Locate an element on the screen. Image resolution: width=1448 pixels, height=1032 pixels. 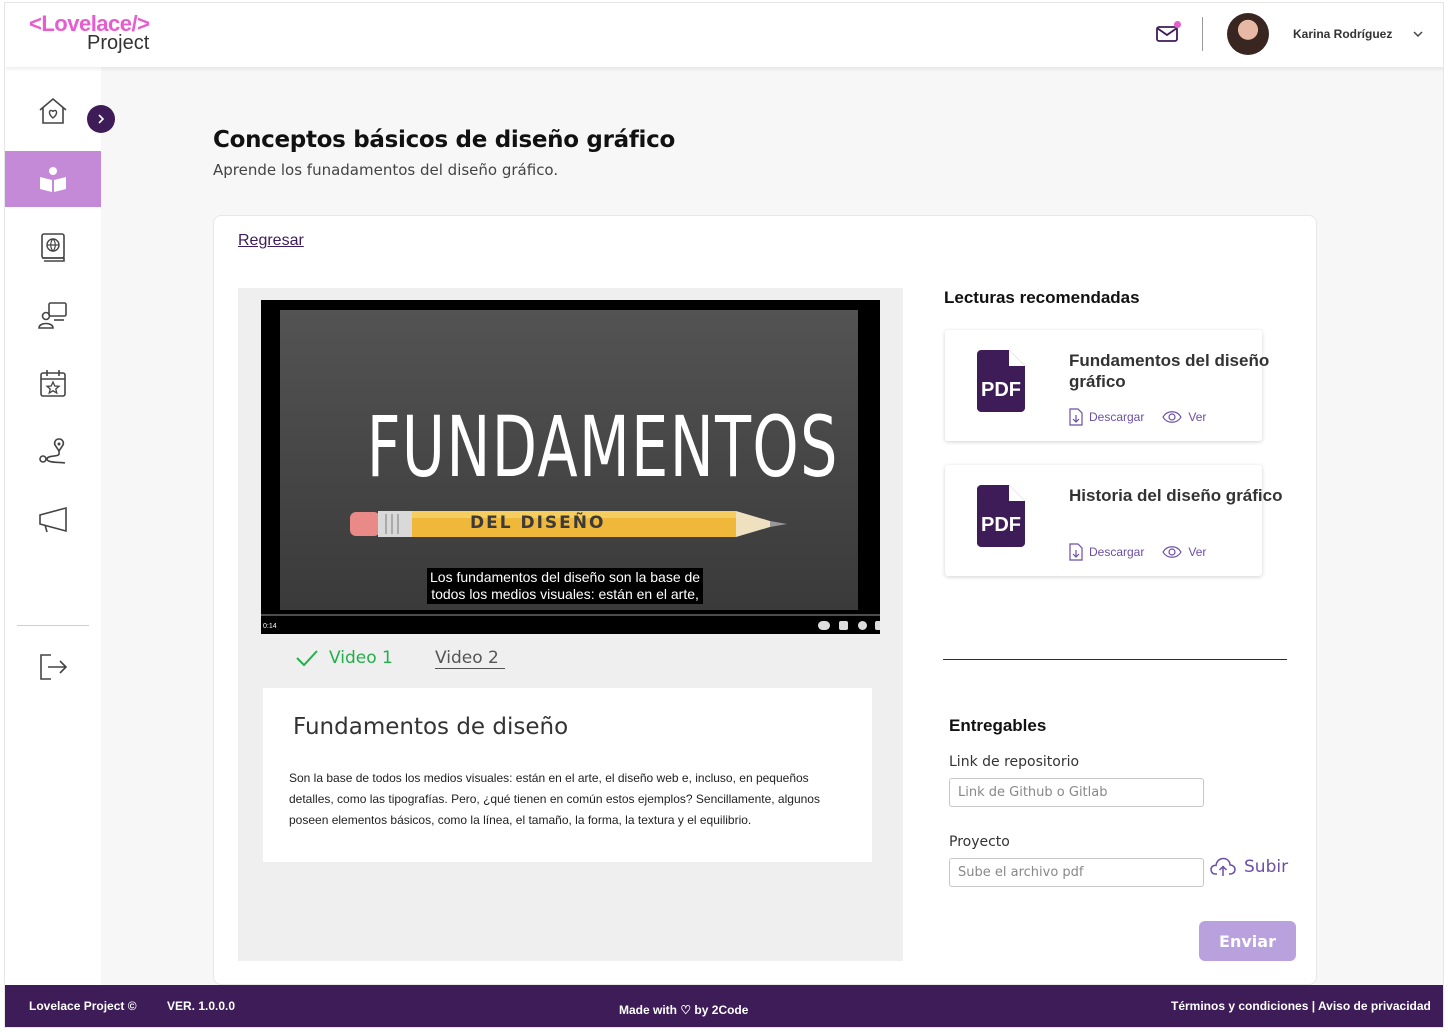
video-frame: FUNDAMENTOS DEL DISEÑO is located at coordinates (569, 460).